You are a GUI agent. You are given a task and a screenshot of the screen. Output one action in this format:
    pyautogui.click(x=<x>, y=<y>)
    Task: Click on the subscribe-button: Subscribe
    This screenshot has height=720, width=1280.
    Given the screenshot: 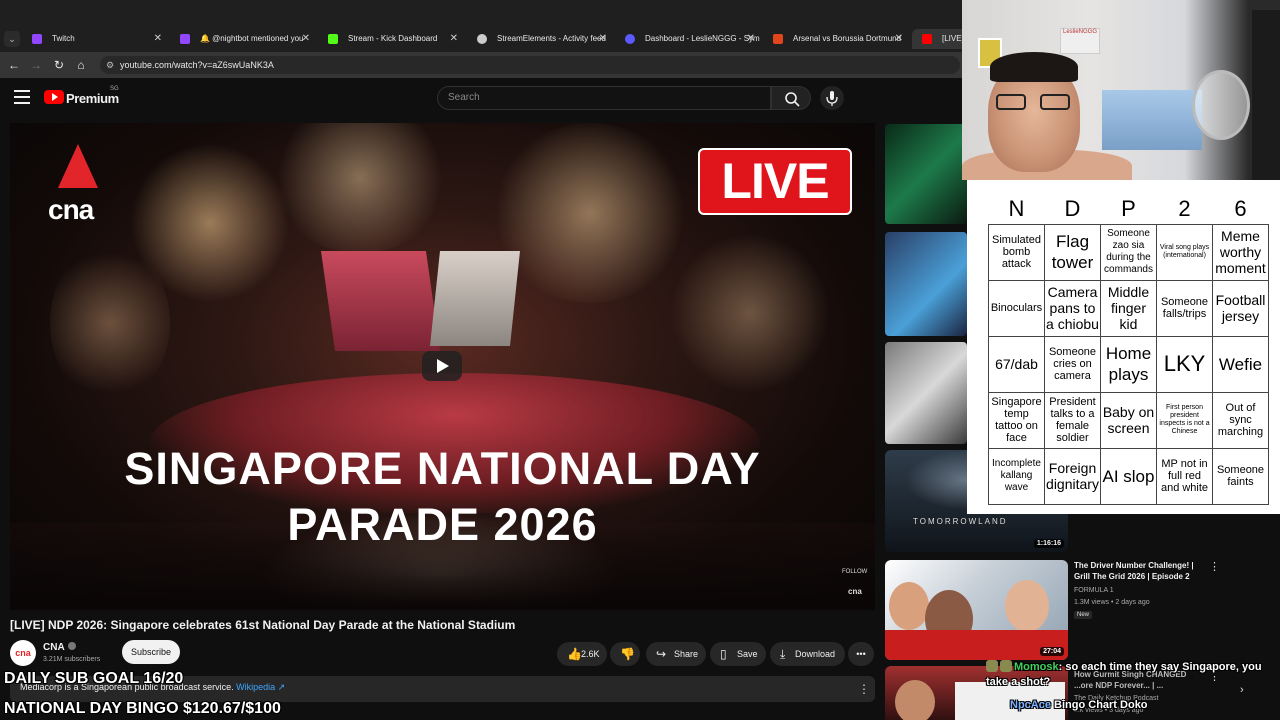 What is the action you would take?
    pyautogui.click(x=151, y=652)
    